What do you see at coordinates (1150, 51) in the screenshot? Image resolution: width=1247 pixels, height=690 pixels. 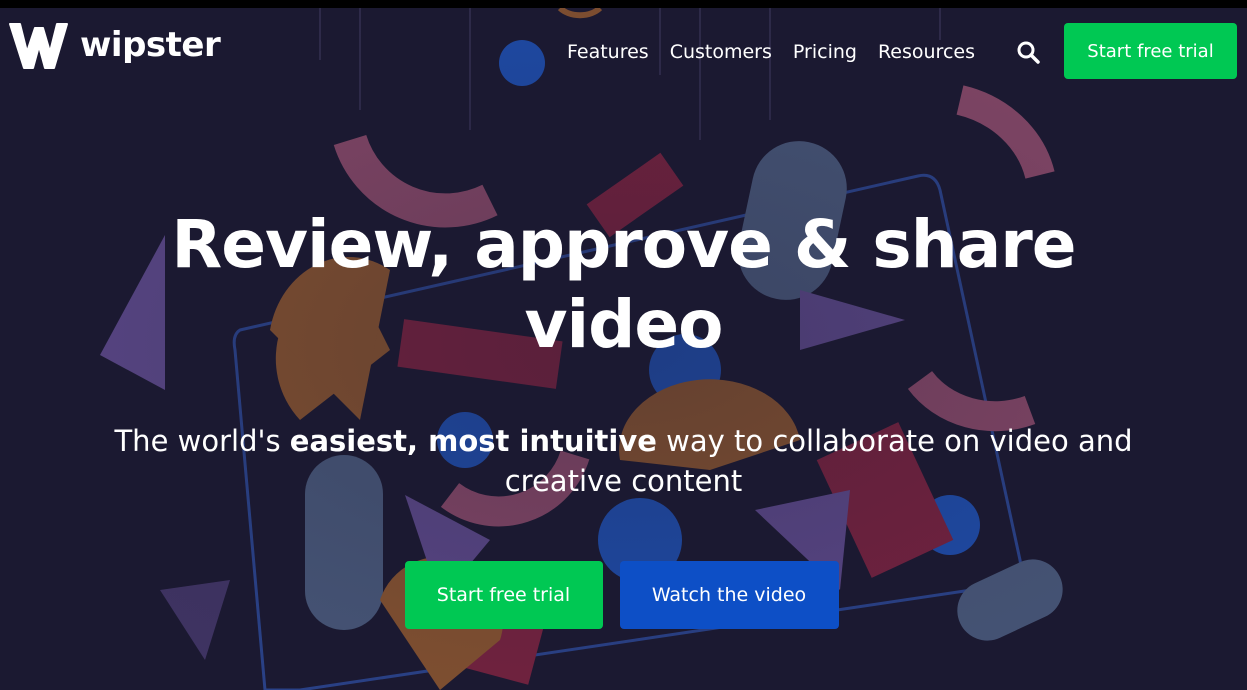 I see `header-start-free-trial-button: Start free trial` at bounding box center [1150, 51].